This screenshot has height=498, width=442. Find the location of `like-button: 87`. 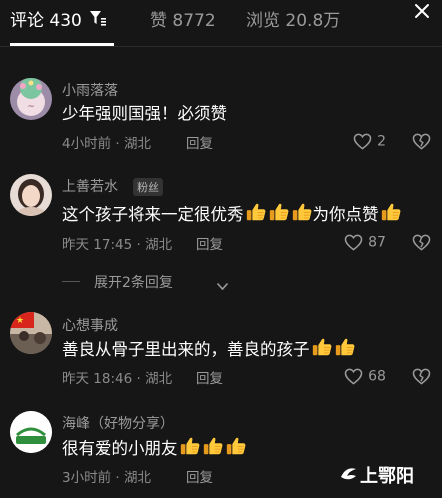

like-button: 87 is located at coordinates (365, 241).